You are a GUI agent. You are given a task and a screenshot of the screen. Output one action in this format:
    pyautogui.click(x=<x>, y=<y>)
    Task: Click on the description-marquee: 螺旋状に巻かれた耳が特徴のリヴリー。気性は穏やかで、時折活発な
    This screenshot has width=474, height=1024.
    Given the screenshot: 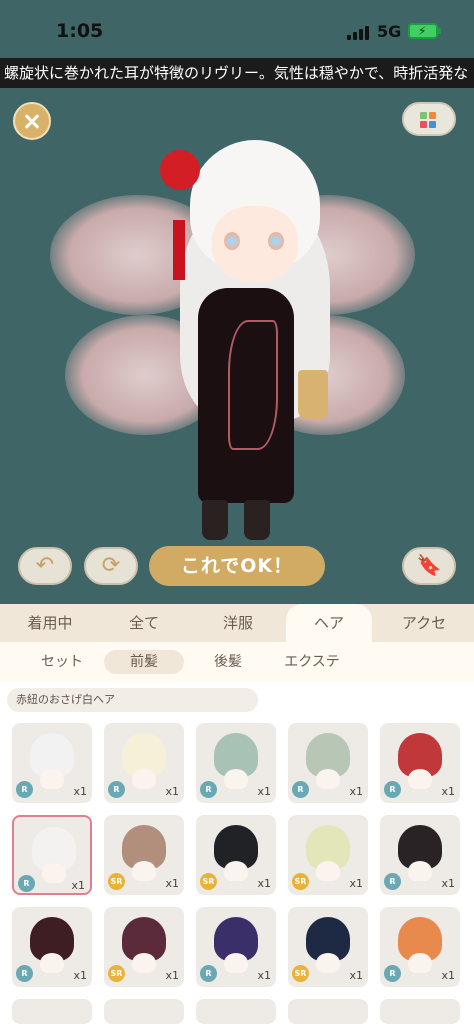 What is the action you would take?
    pyautogui.click(x=237, y=73)
    